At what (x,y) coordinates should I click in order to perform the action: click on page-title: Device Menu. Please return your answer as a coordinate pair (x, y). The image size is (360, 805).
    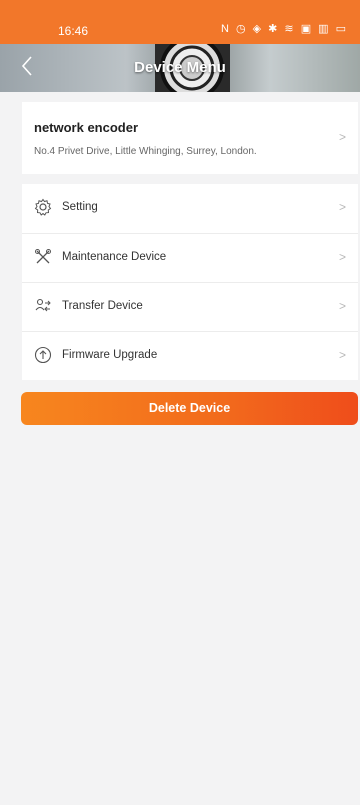
    Looking at the image, I should click on (180, 67).